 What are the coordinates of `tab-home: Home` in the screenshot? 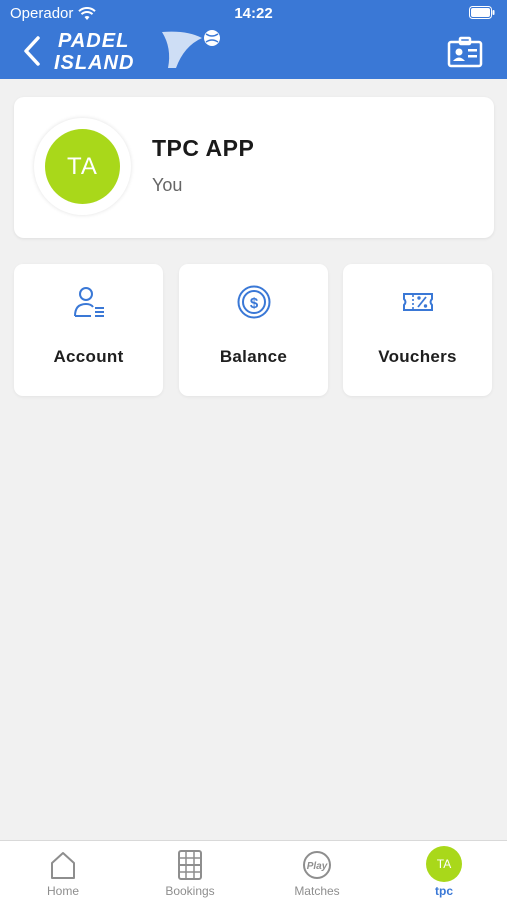 It's located at (63, 870).